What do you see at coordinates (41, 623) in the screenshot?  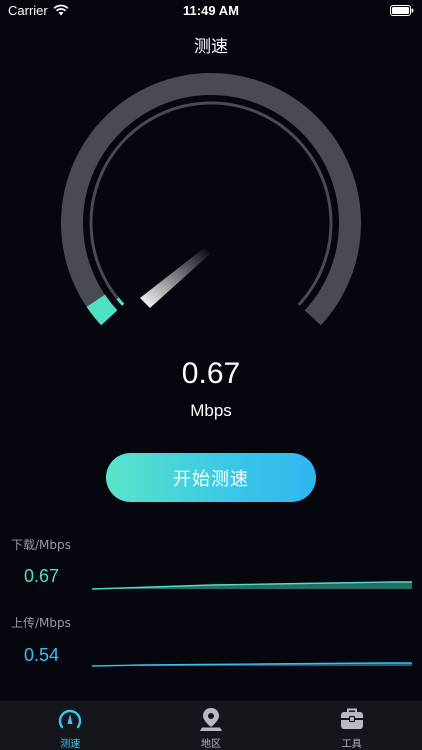 I see `upload-label: 上传/Mbps` at bounding box center [41, 623].